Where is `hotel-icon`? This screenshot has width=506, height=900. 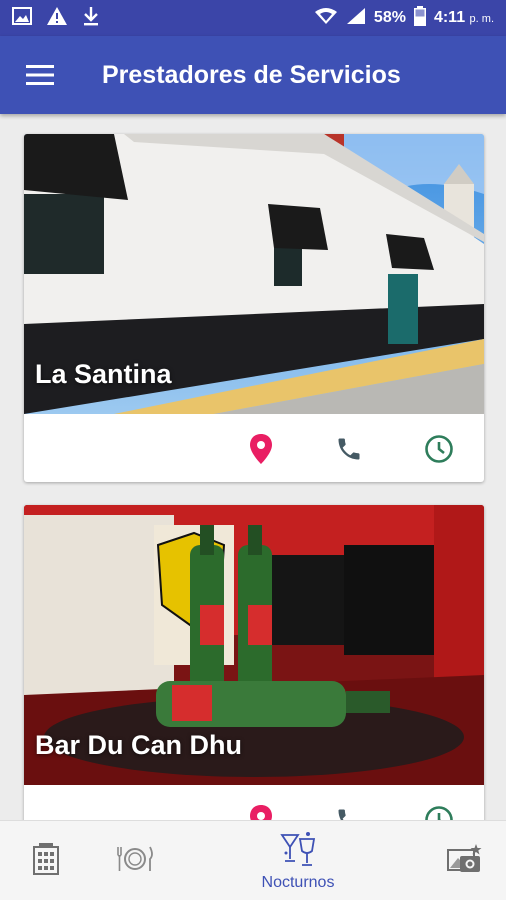 hotel-icon is located at coordinates (46, 861).